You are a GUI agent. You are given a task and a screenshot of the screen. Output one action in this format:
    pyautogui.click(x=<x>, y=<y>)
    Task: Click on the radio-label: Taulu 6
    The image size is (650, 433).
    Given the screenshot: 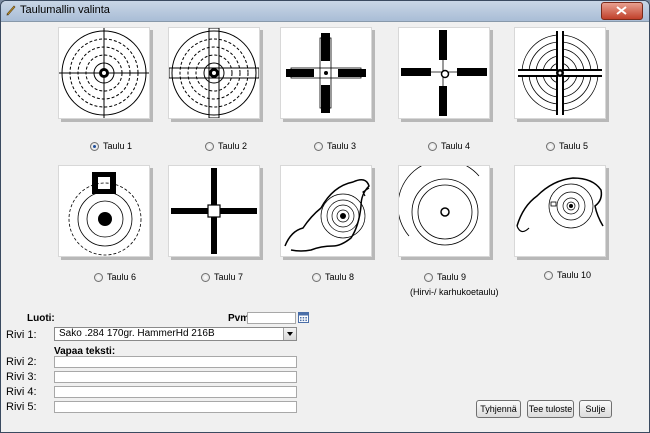 What is the action you would take?
    pyautogui.click(x=122, y=277)
    